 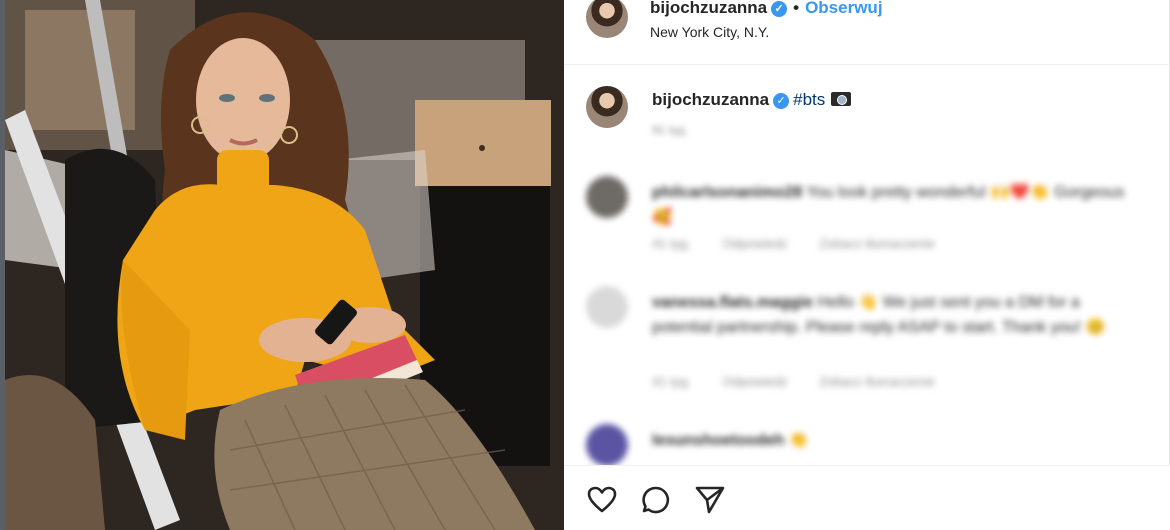 What do you see at coordinates (710, 500) in the screenshot?
I see `share-icon` at bounding box center [710, 500].